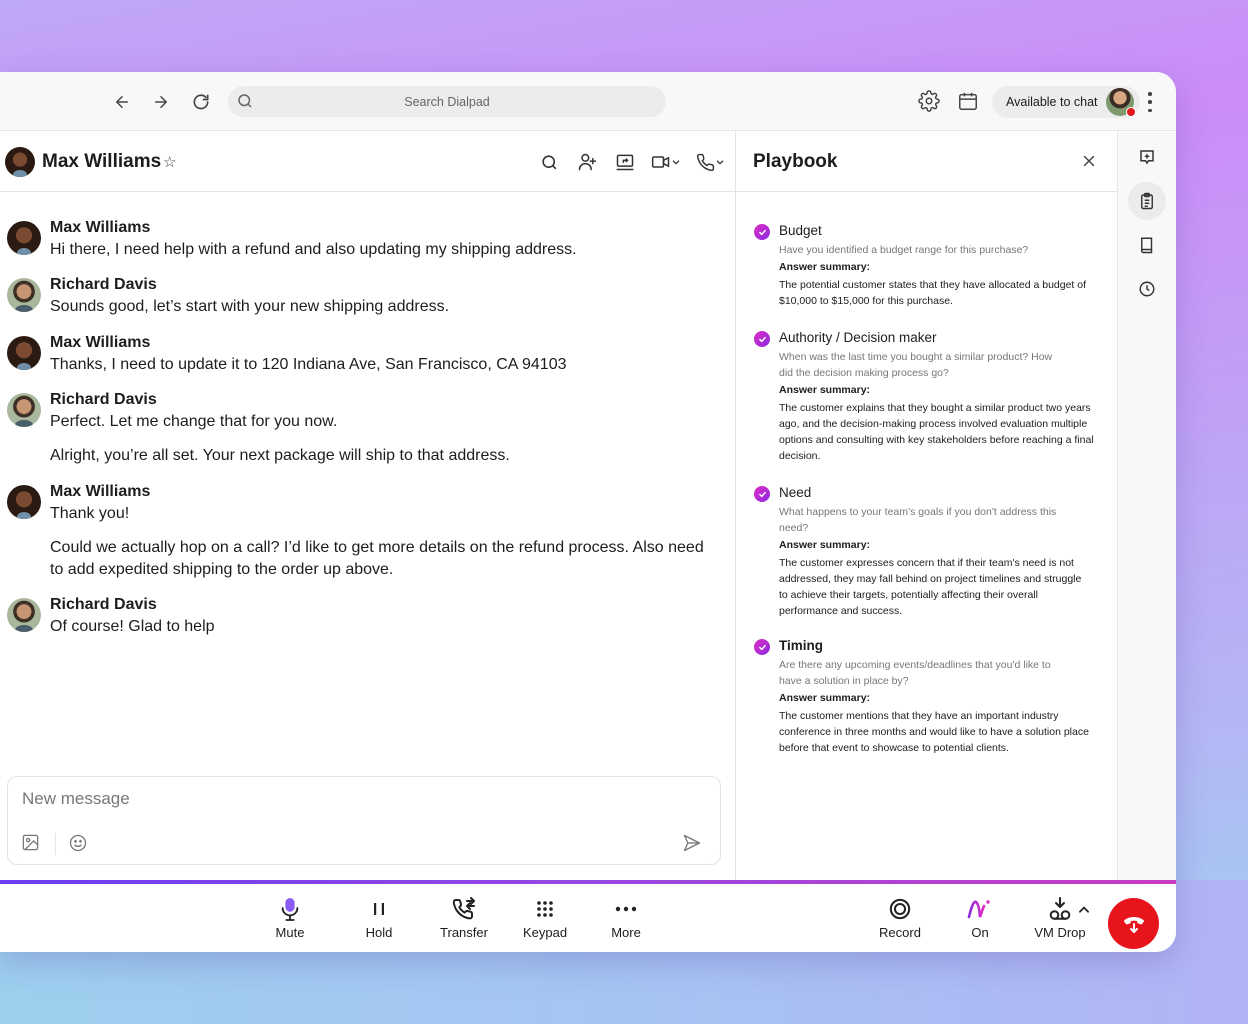 The width and height of the screenshot is (1248, 1024). Describe the element at coordinates (1147, 201) in the screenshot. I see `rail-playbook-button` at that location.